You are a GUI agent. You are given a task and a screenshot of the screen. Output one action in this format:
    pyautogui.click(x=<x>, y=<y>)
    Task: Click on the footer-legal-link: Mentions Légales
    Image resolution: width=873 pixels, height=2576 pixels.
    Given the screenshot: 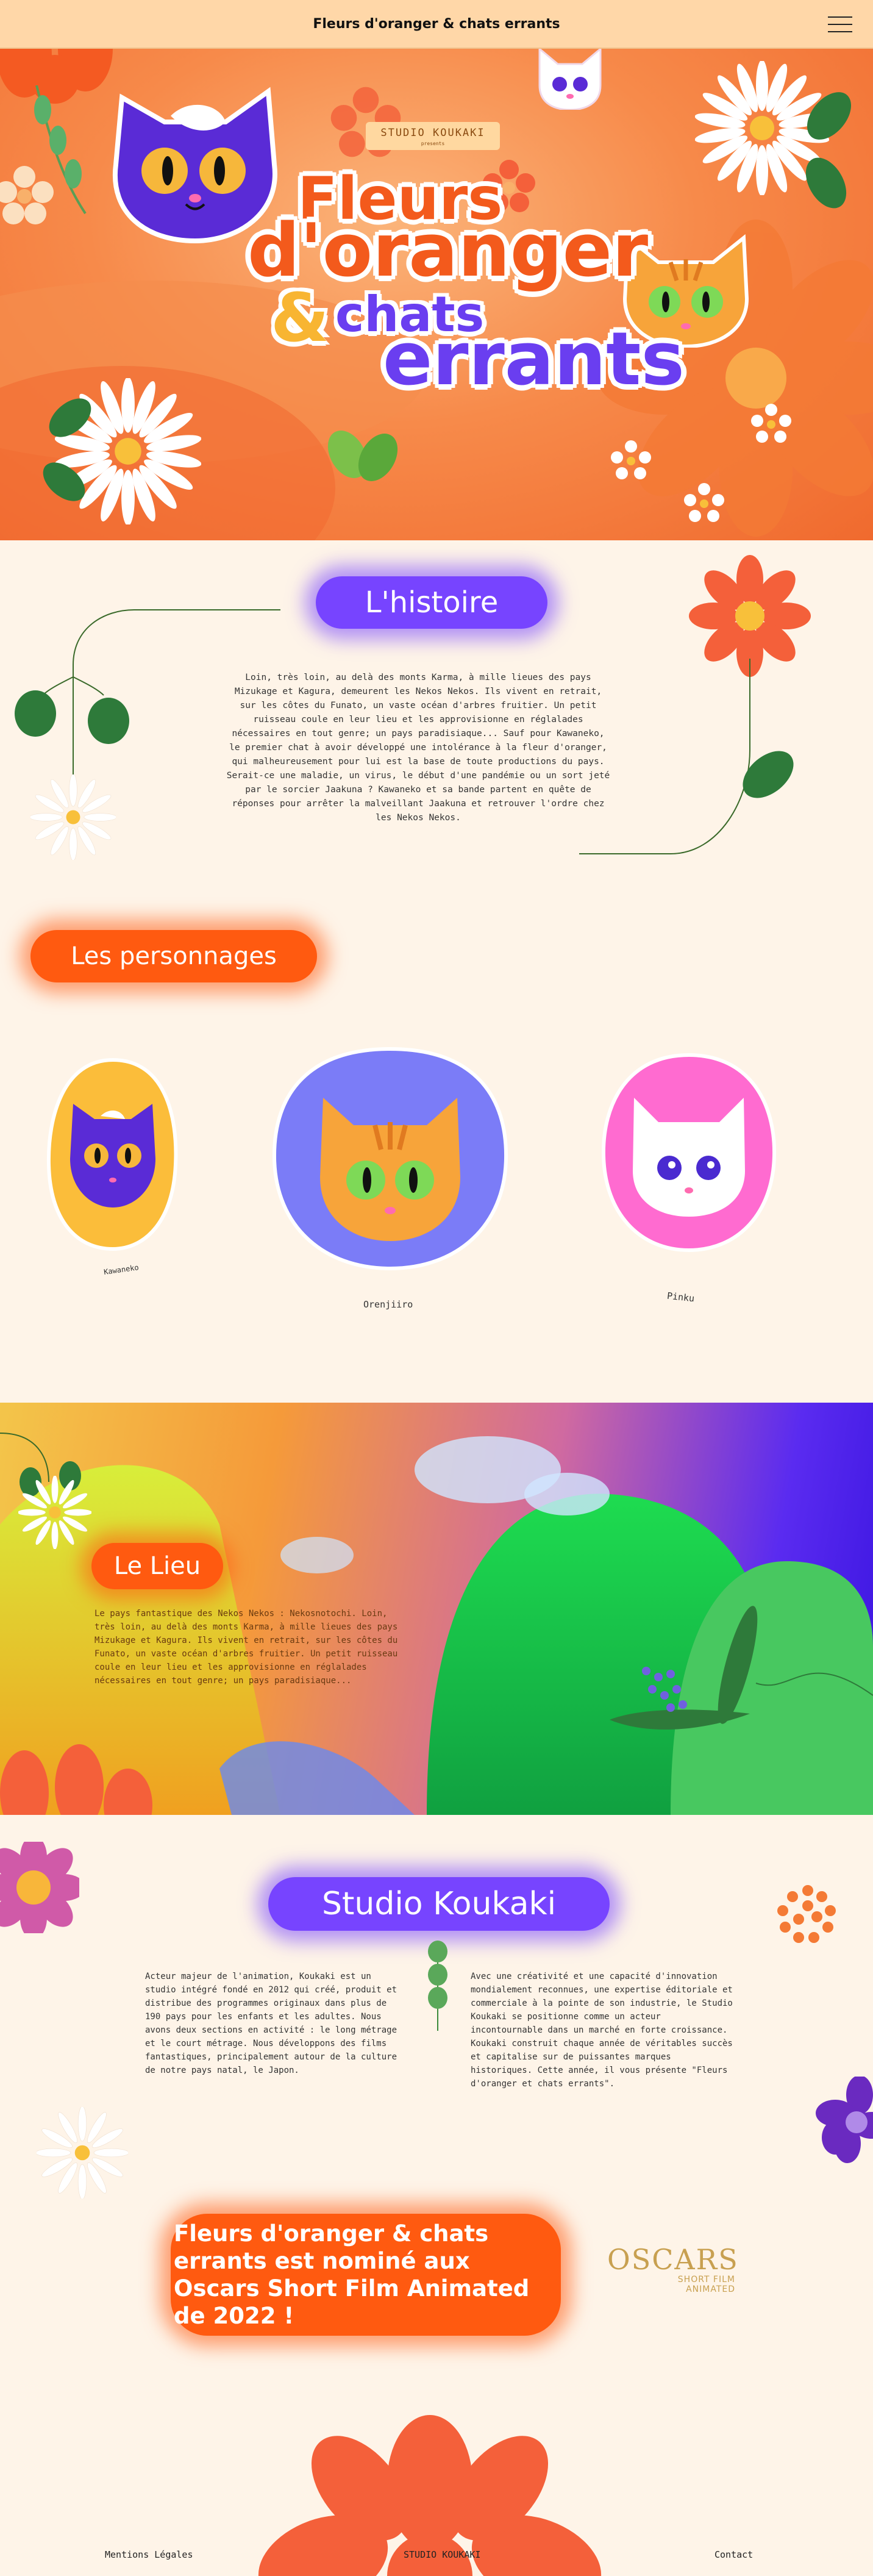 What is the action you would take?
    pyautogui.click(x=149, y=2554)
    